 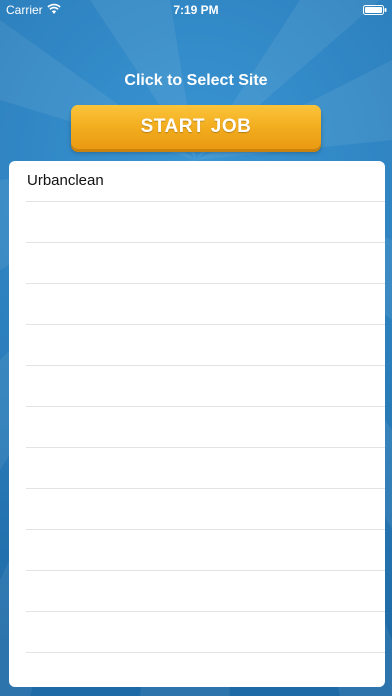 I want to click on start-job-button: START JOB, so click(x=196, y=127).